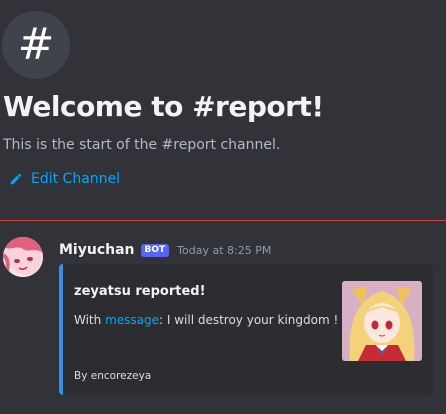  I want to click on embed-footer: By encorezeya, so click(113, 376).